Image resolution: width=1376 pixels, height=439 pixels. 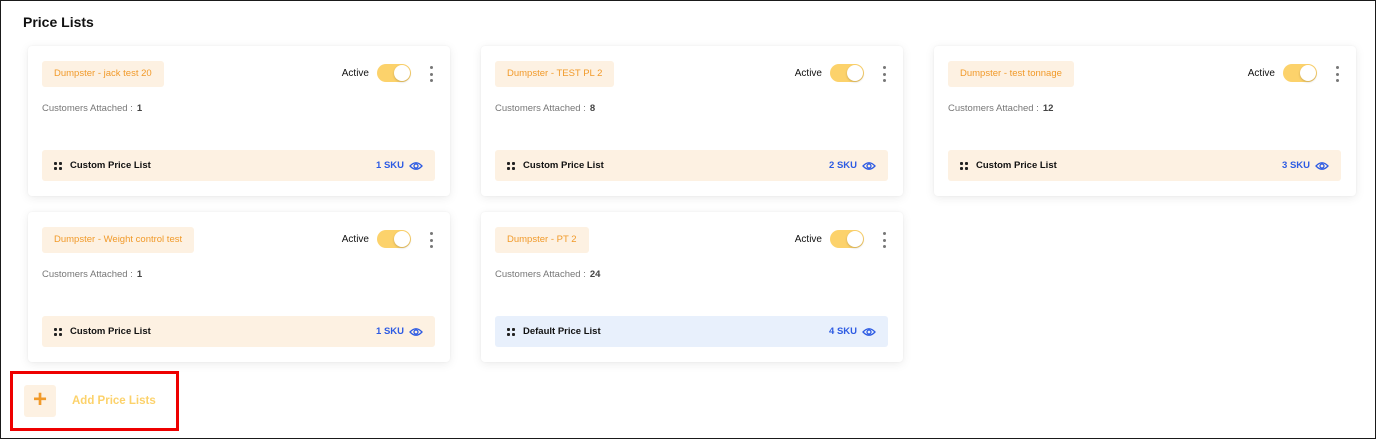 I want to click on price-list-type-bar: Default Price List 4 SKU, so click(x=691, y=331).